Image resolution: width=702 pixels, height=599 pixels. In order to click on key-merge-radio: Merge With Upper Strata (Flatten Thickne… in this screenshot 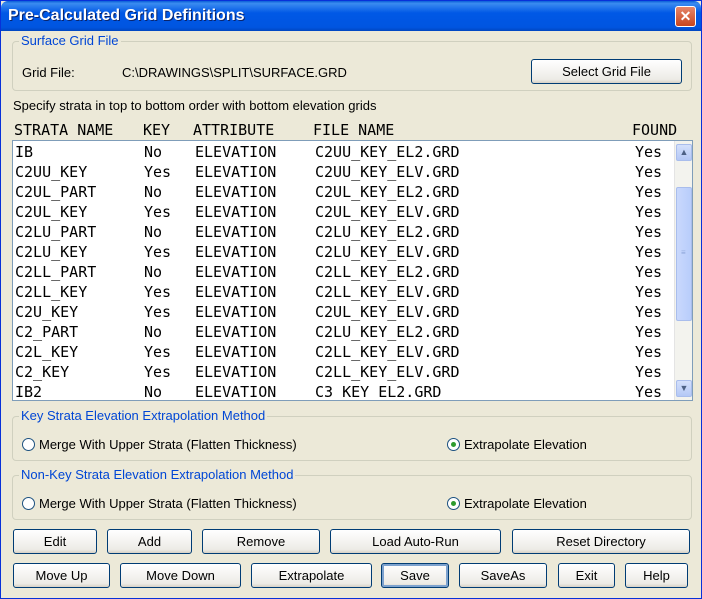, I will do `click(159, 444)`.